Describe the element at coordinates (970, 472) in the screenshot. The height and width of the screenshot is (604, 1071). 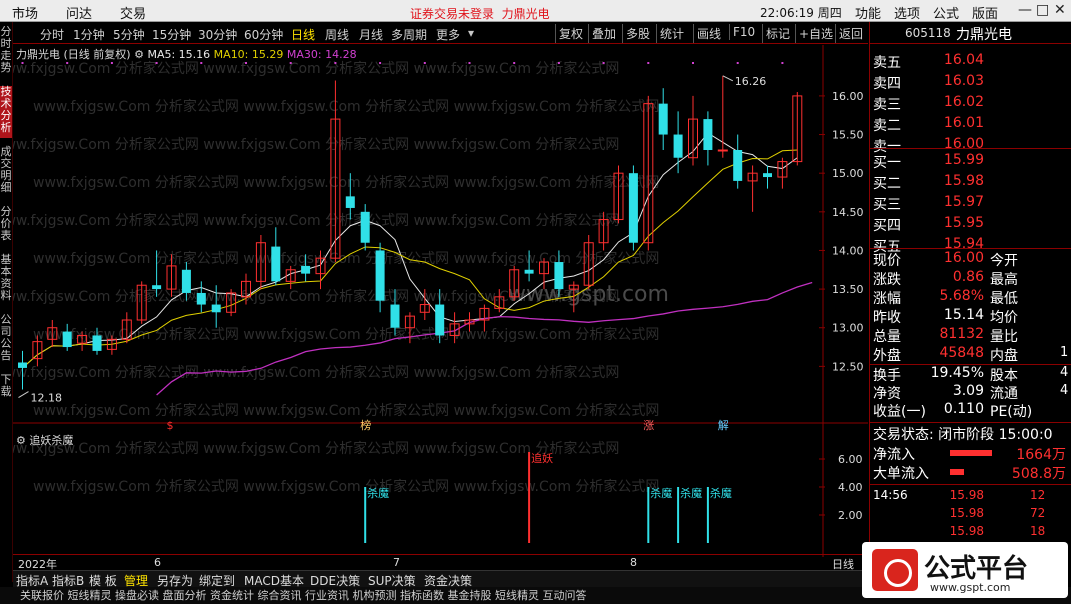
I see `quote-row: 大单流入 508.8万` at that location.